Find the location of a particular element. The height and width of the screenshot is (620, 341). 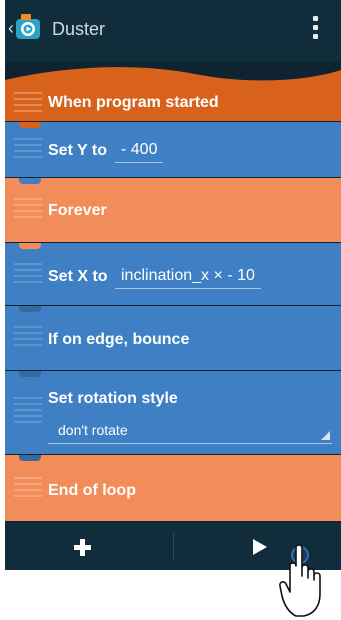

chevron-left-icon: ‹ is located at coordinates (11, 28).